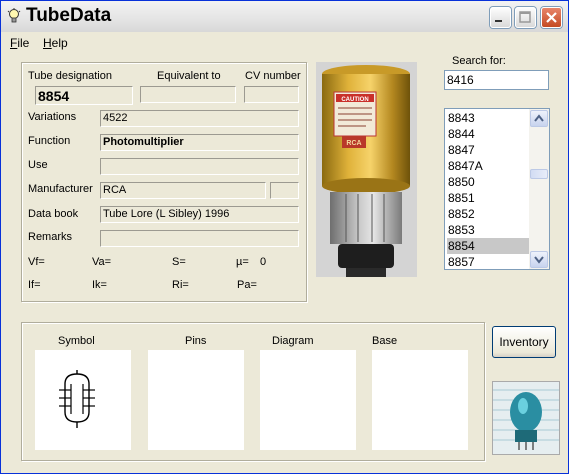 This screenshot has height=474, width=569. What do you see at coordinates (19, 43) in the screenshot?
I see `menu-file: File` at bounding box center [19, 43].